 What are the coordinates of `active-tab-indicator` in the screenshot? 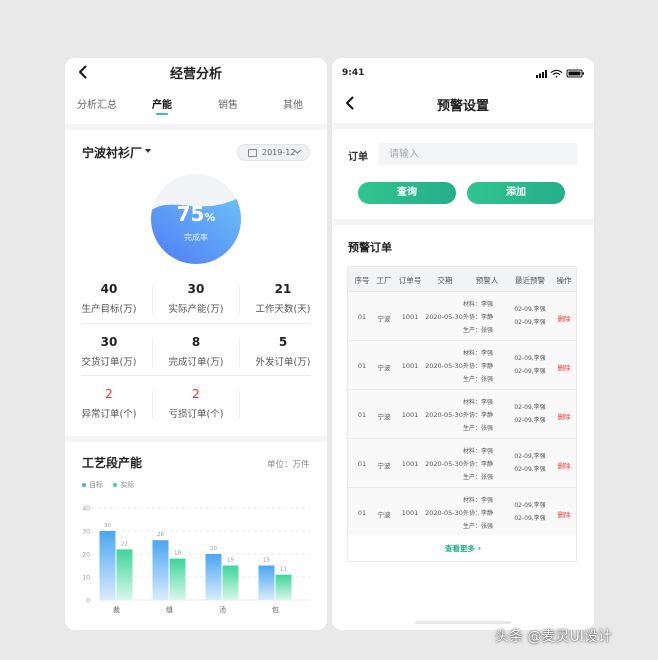 It's located at (162, 114).